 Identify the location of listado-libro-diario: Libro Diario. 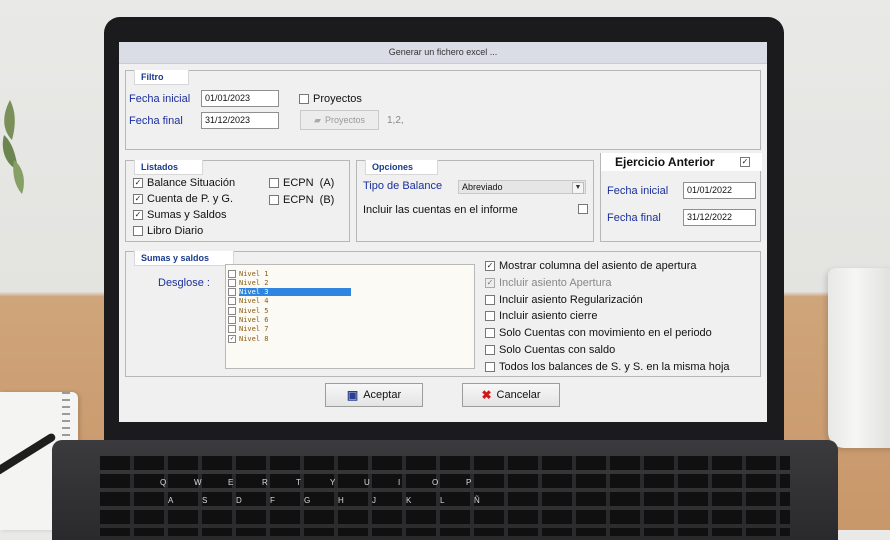
(168, 231).